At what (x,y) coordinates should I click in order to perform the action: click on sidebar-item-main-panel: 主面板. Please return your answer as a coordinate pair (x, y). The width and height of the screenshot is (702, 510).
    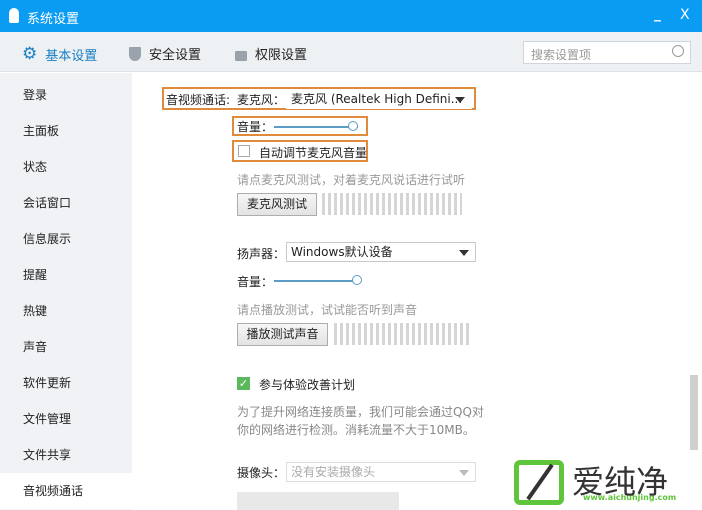
    Looking at the image, I should click on (66, 131).